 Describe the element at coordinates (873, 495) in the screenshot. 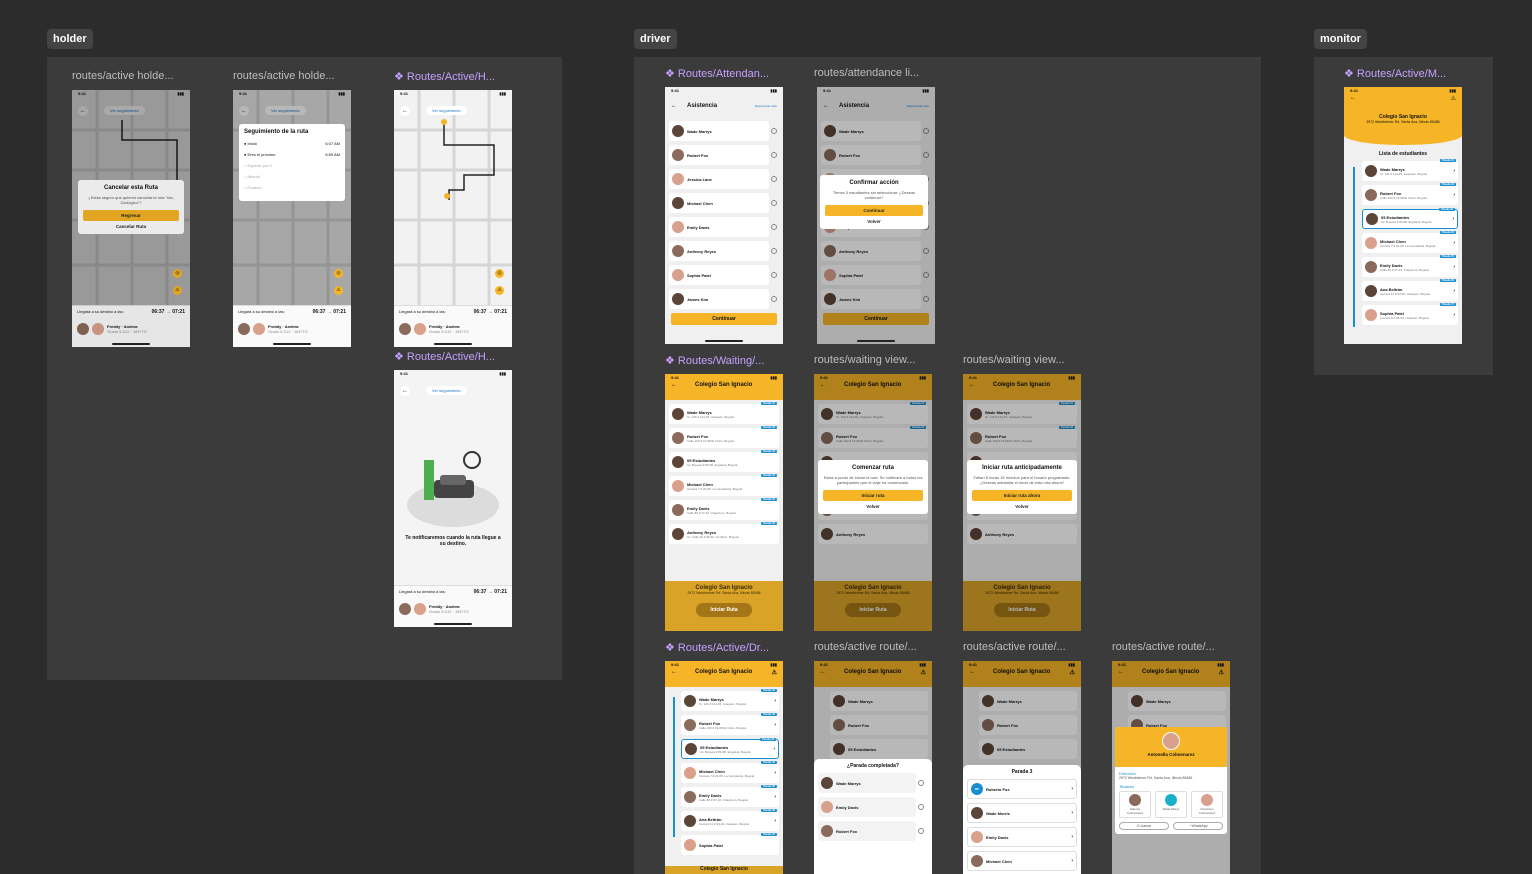

I see `start-route-confirm-button: Iniciar ruta` at that location.